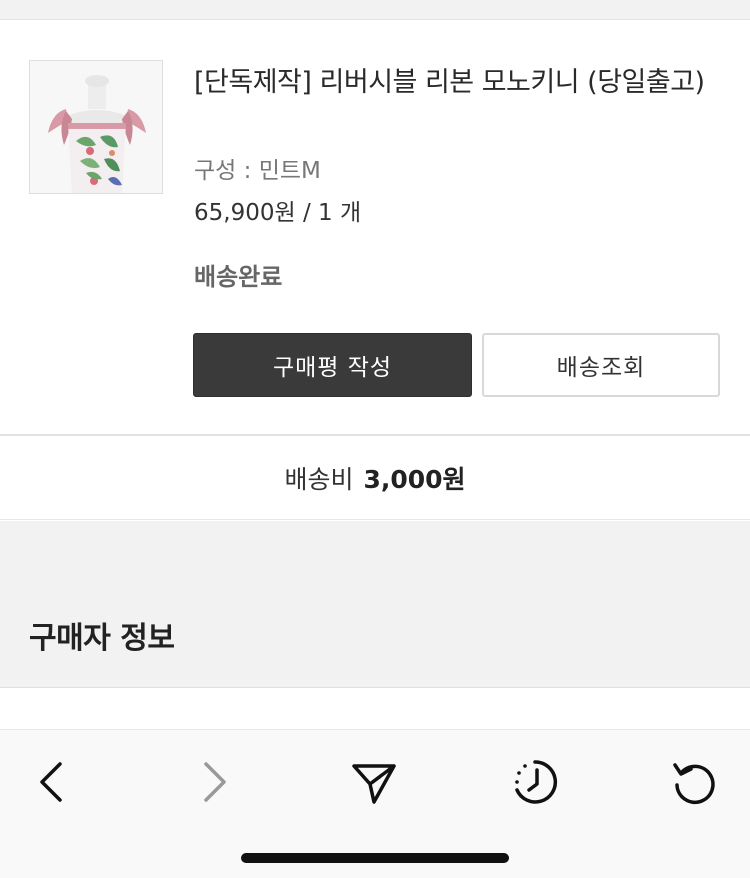 The width and height of the screenshot is (750, 878). I want to click on product-thumbnail, so click(96, 127).